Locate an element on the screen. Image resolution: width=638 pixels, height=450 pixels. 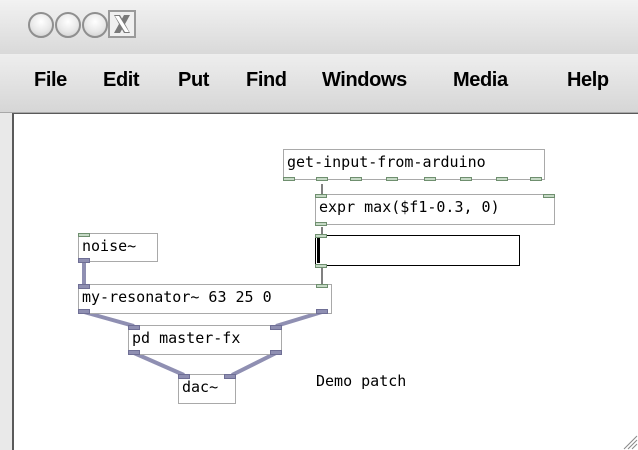
wire-masterfx-to-dac-right is located at coordinates (254, 364).